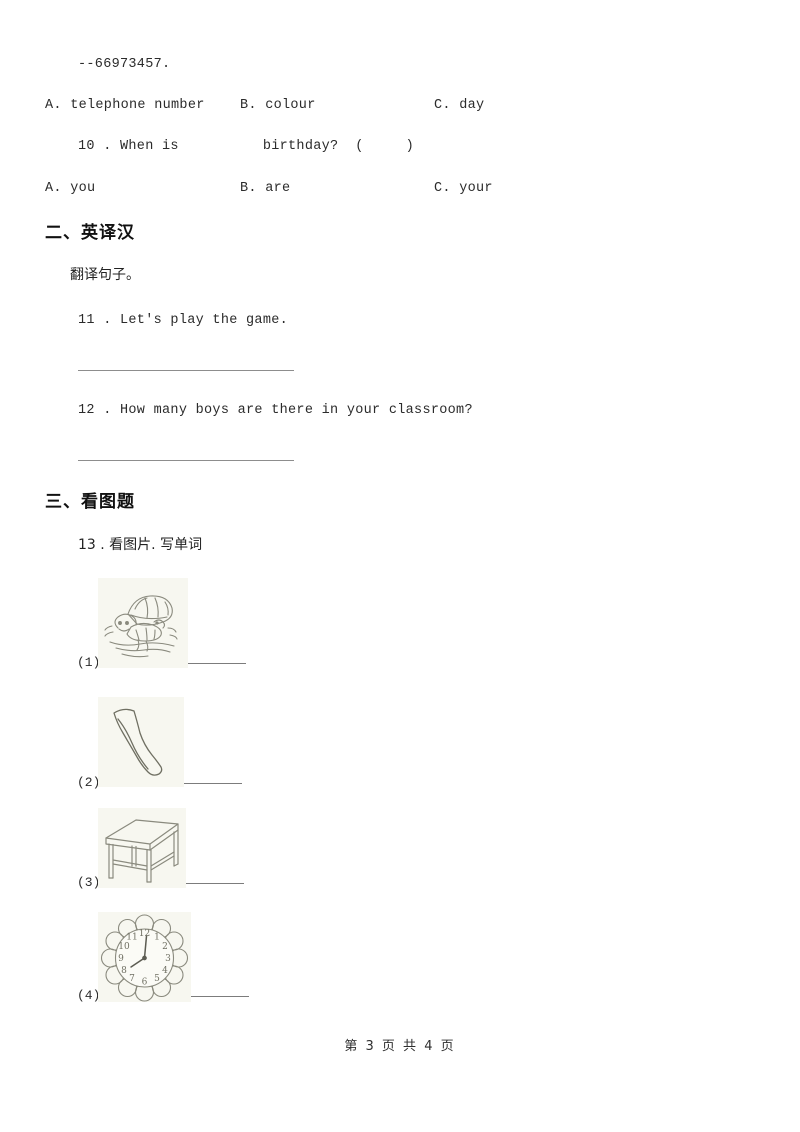  I want to click on section-heading-three: 三、看图题, so click(90, 502).